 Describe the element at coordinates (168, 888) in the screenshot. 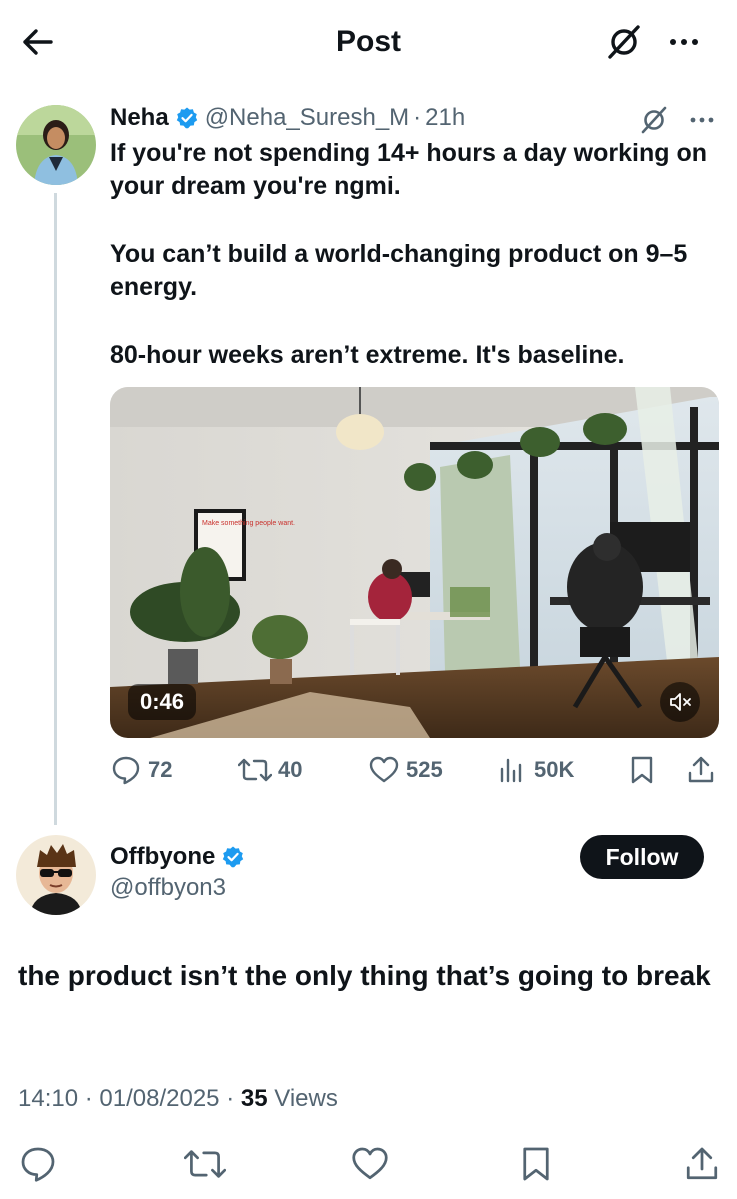

I see `author-handle: @offbyon3` at that location.